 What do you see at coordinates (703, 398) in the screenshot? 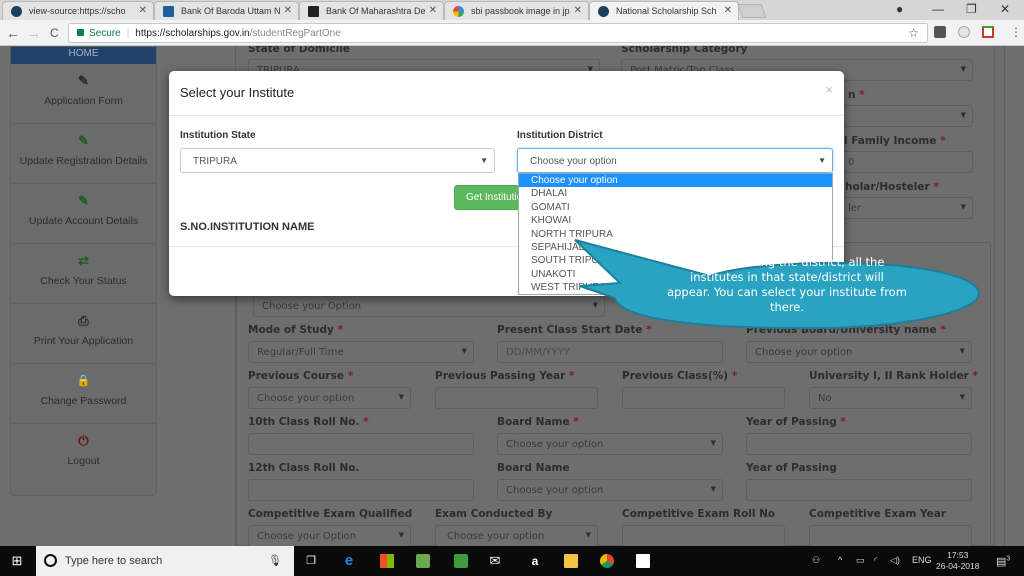
I see `previous-class-pct-input` at bounding box center [703, 398].